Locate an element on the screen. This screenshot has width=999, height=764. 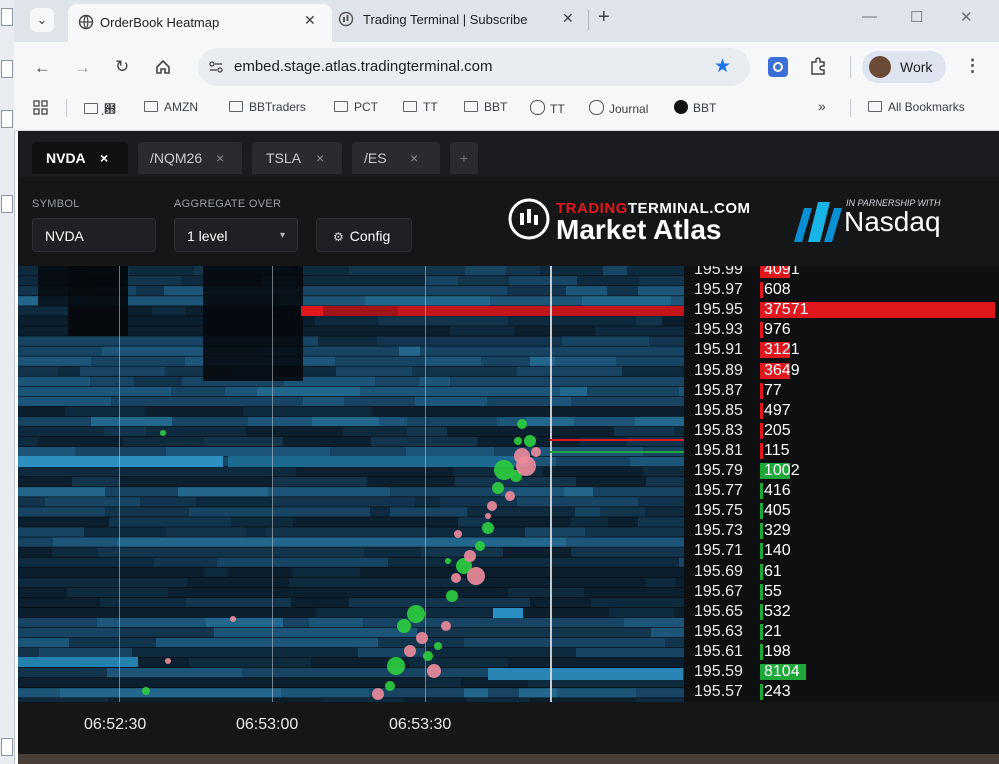
symbol-tab-es: /ES × is located at coordinates (396, 158).